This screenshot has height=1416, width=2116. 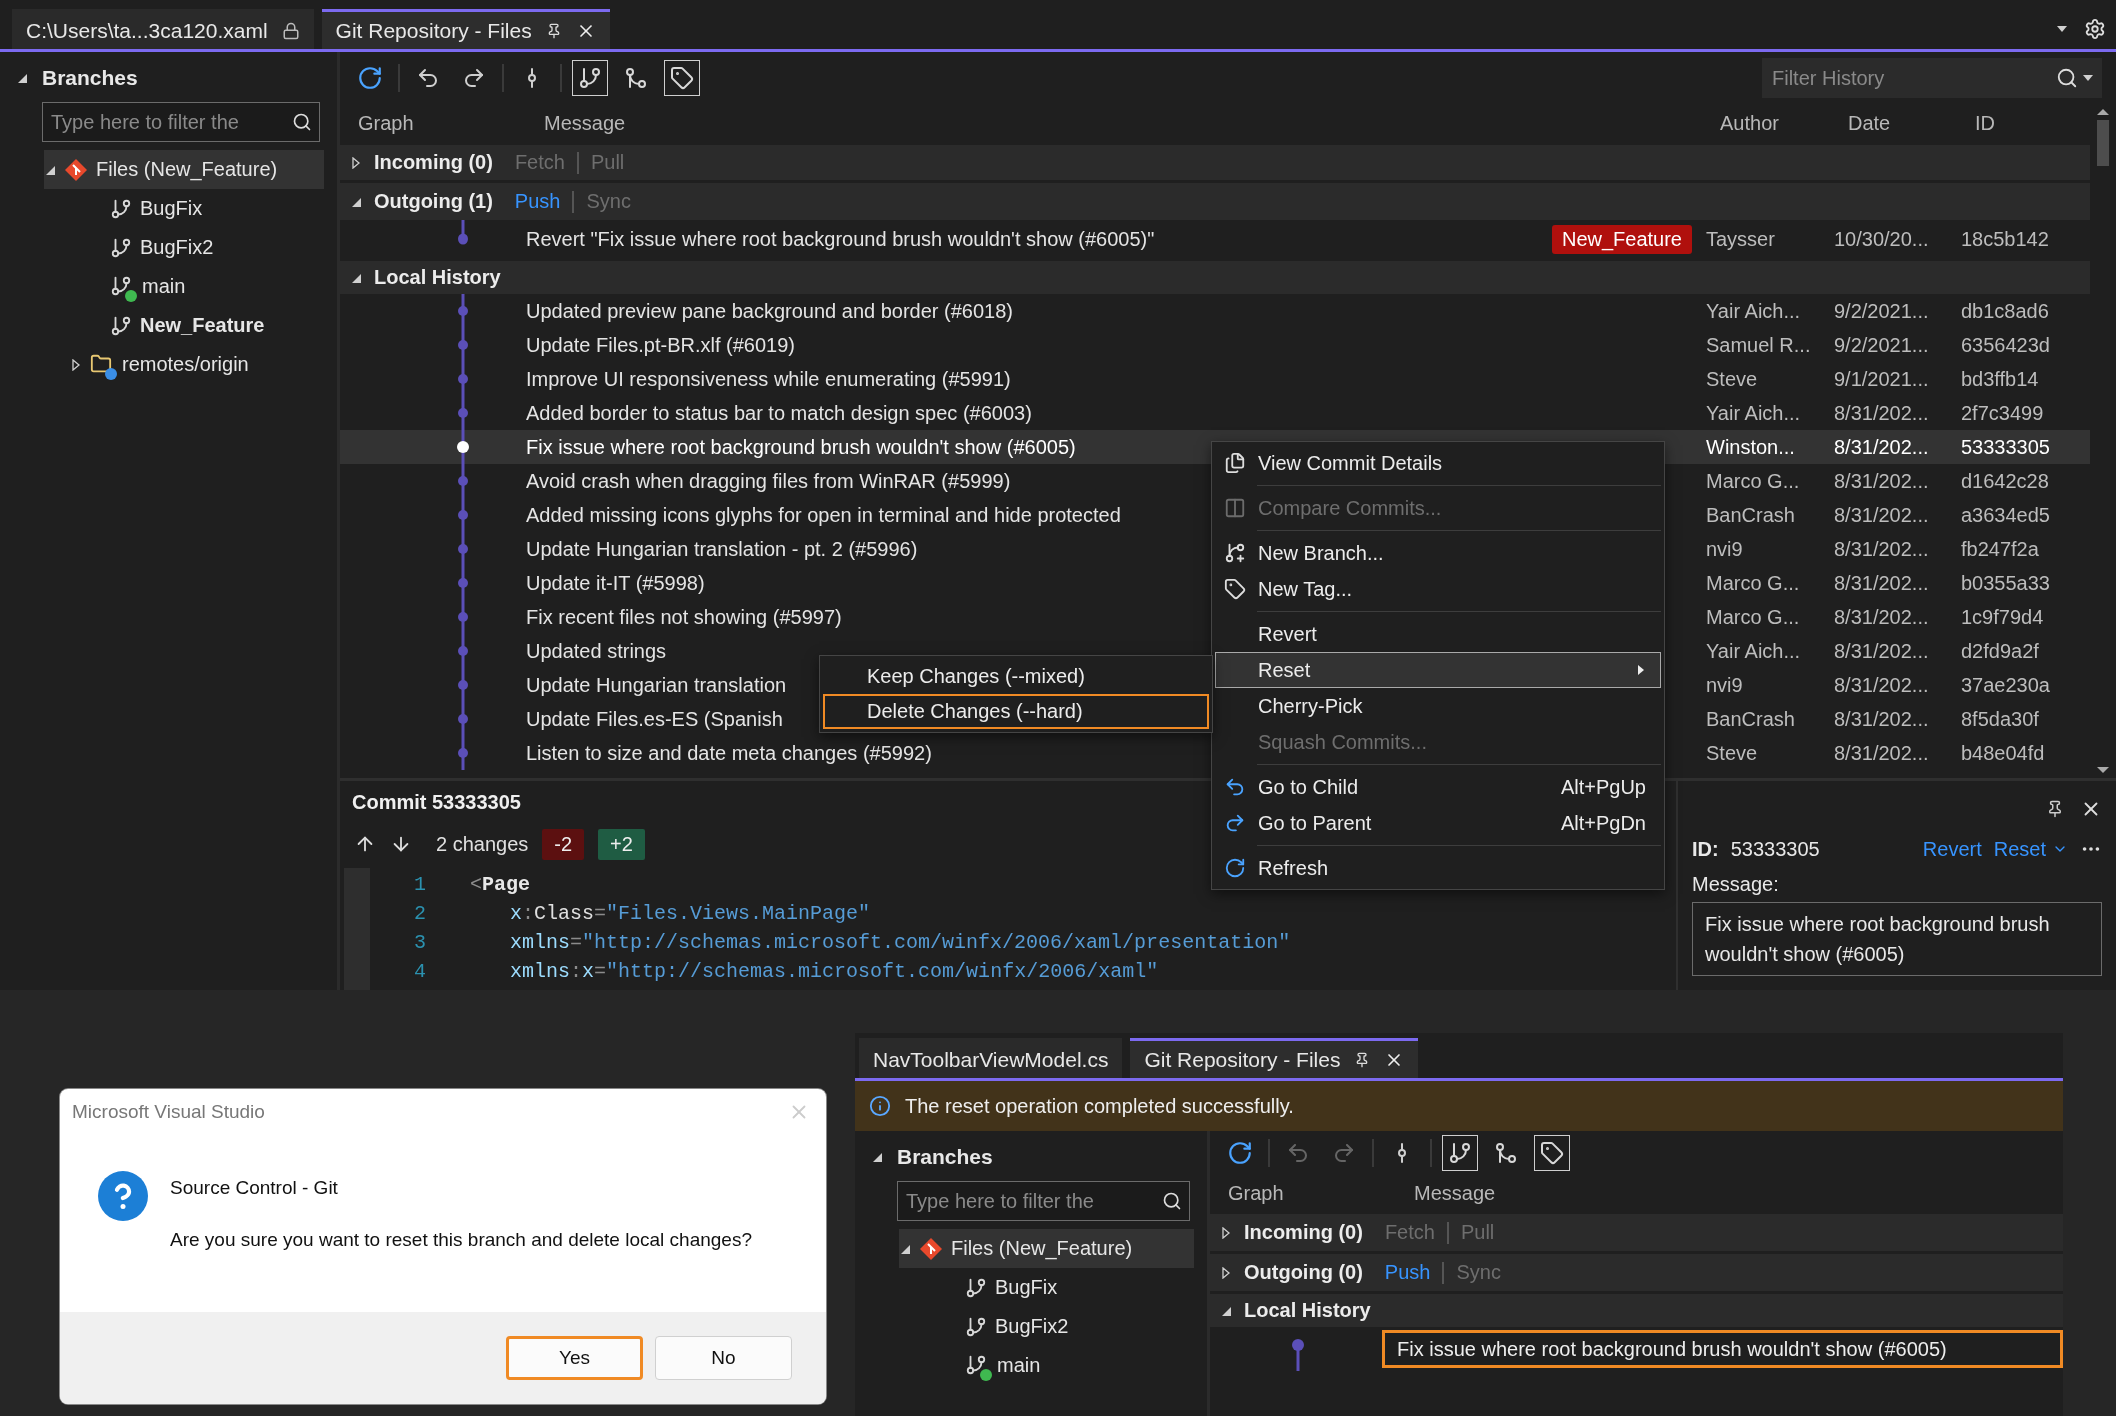 I want to click on commit-message: Added missing icons glyphs for open in terminal and hide protected, so click(x=823, y=515).